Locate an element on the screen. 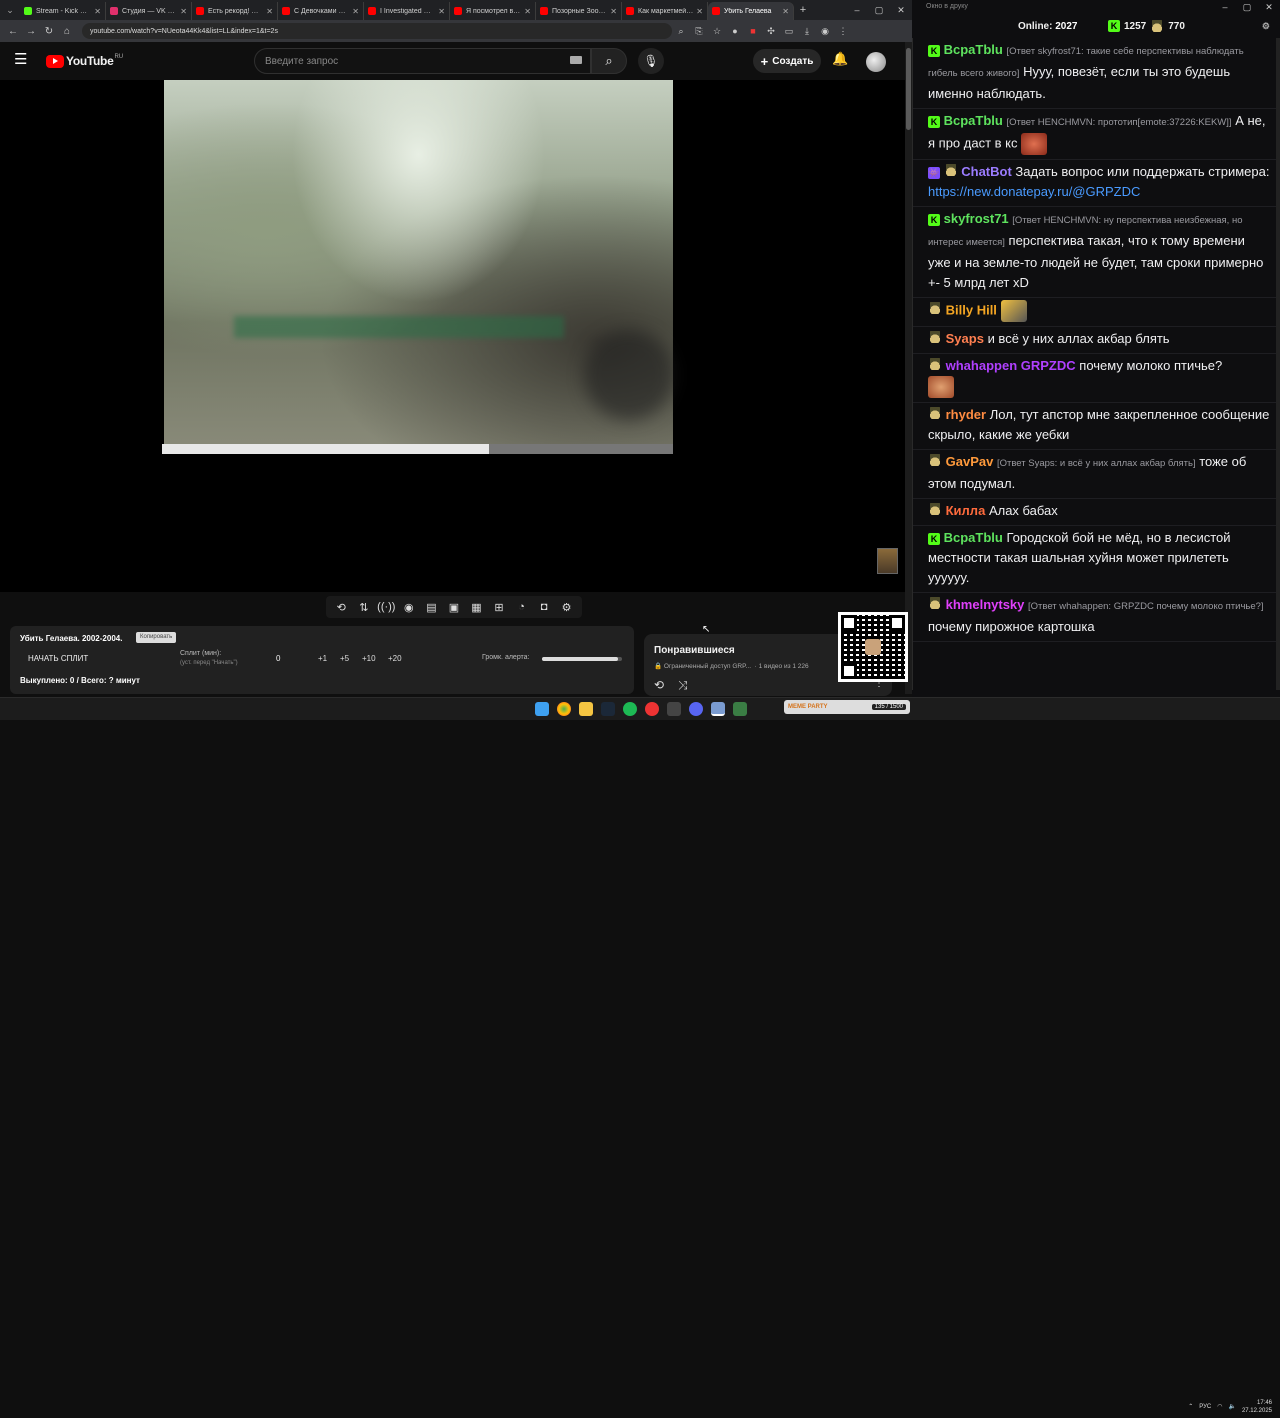 This screenshot has height=1418, width=1280. corner-thumbnail is located at coordinates (887, 561).